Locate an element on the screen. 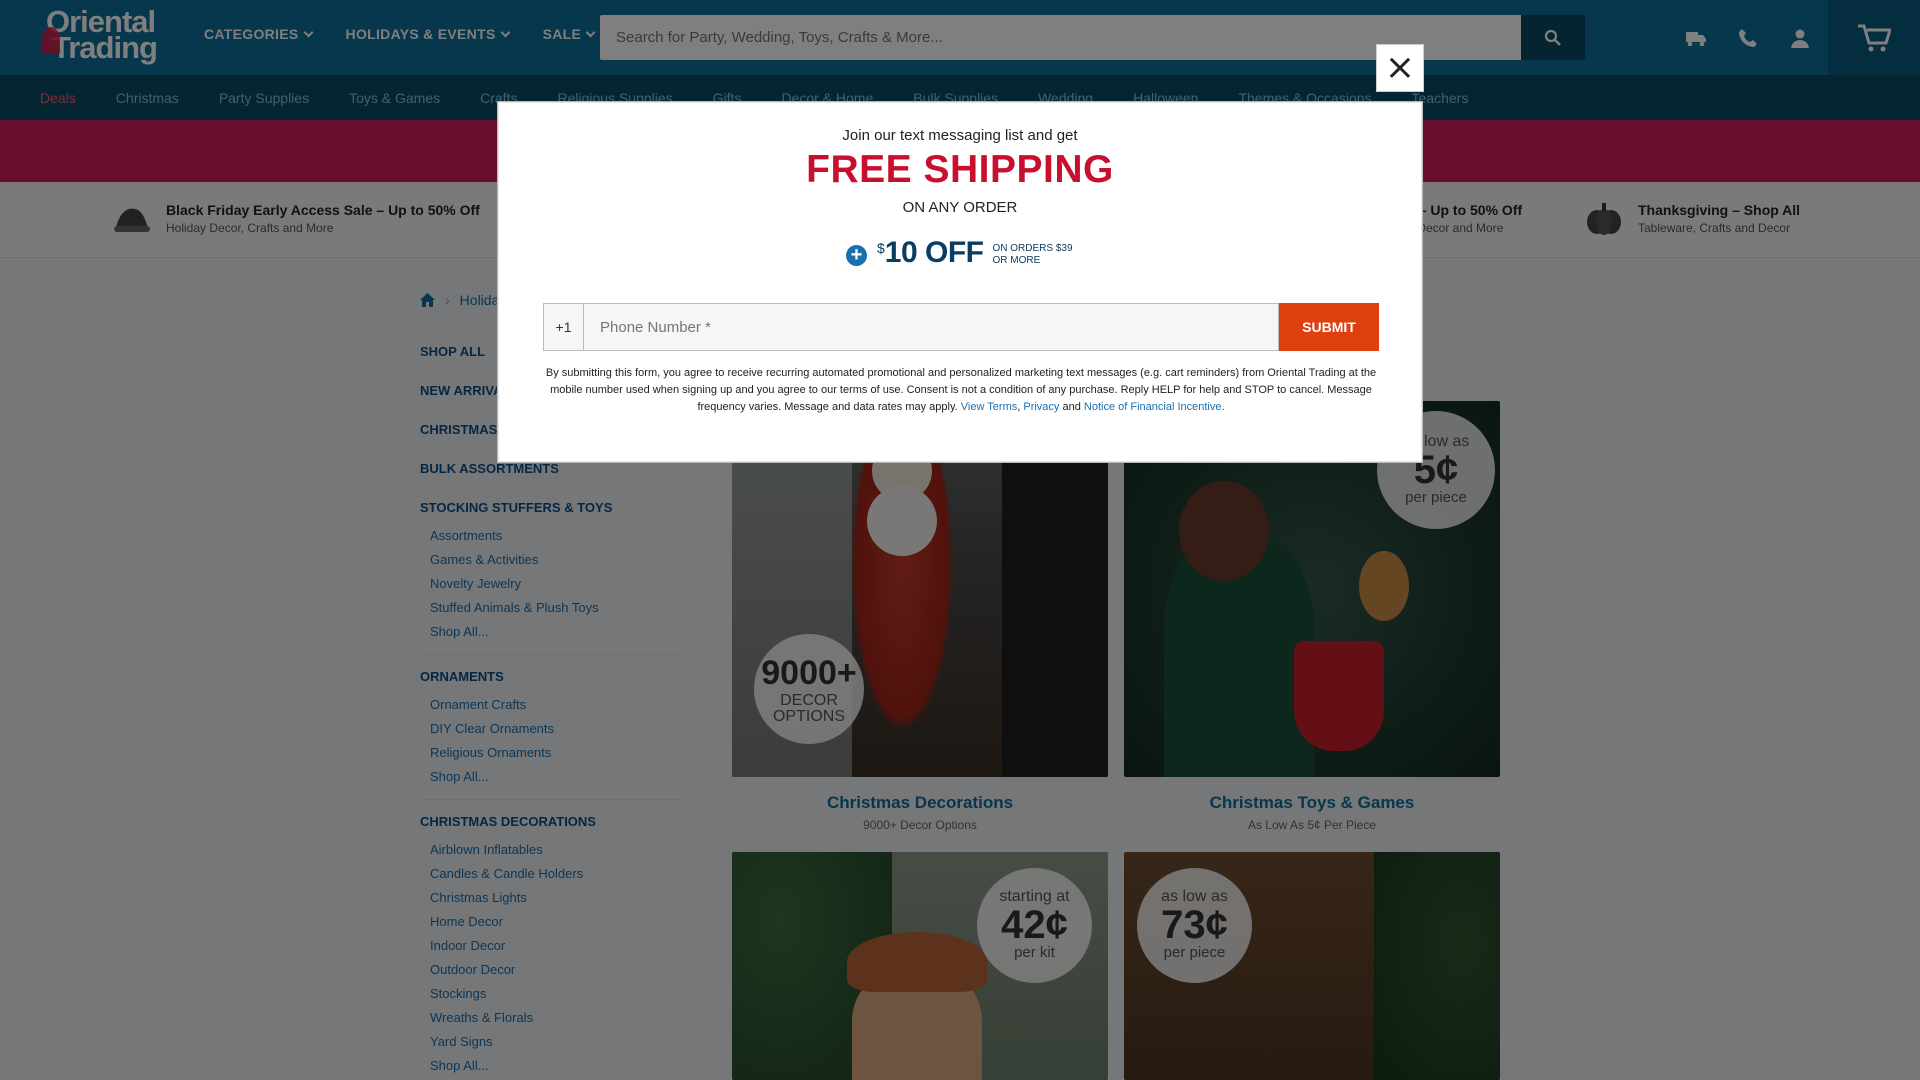 This screenshot has height=1080, width=1920. ten-off-text: 10 OFF is located at coordinates (934, 252).